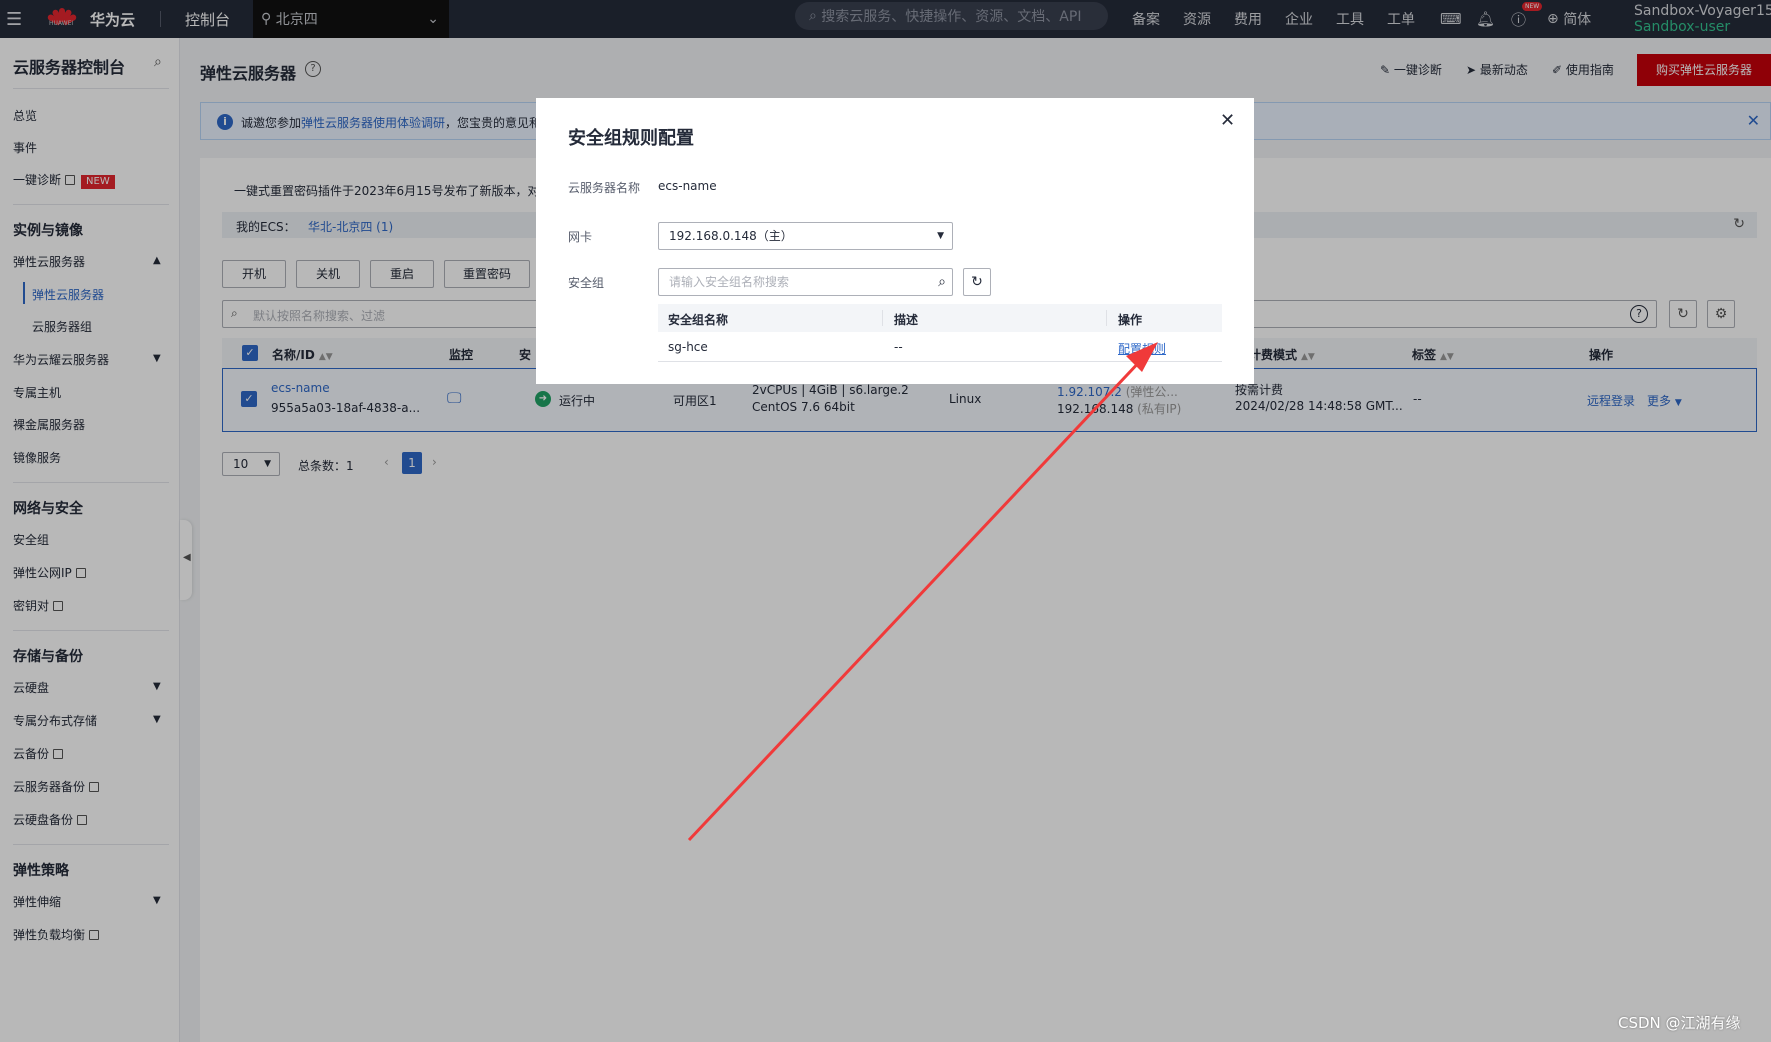 Image resolution: width=1771 pixels, height=1042 pixels. What do you see at coordinates (586, 283) in the screenshot?
I see `security-group-label: 安全组` at bounding box center [586, 283].